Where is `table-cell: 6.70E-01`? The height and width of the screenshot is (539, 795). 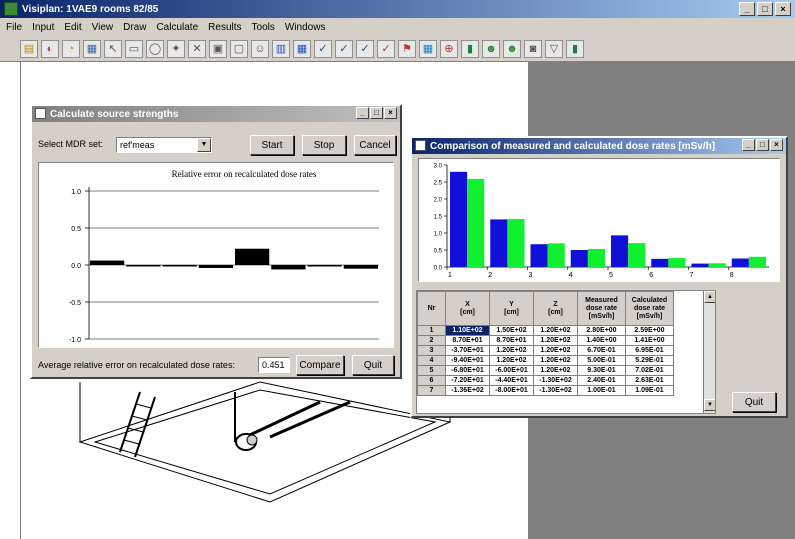
table-cell: 6.70E-01 is located at coordinates (601, 350).